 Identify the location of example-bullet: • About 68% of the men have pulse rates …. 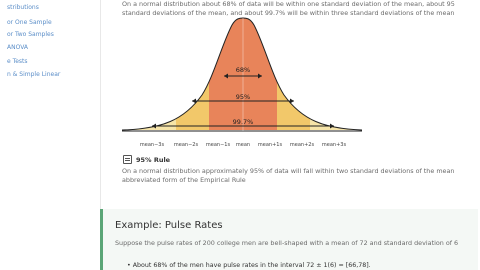
(249, 265).